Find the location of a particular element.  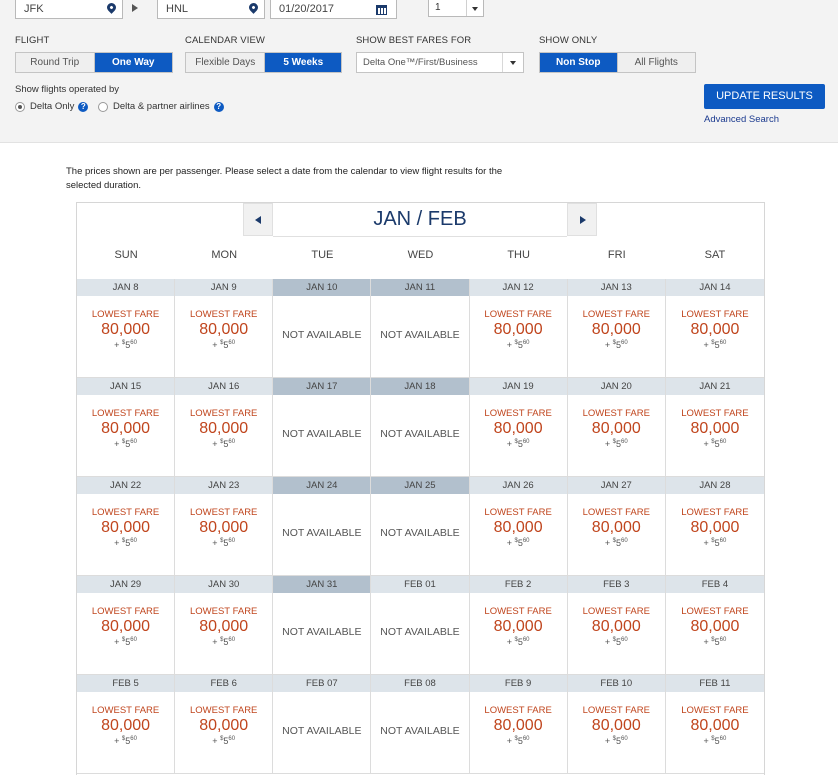

day-date-label: FEB 2 is located at coordinates (518, 584).